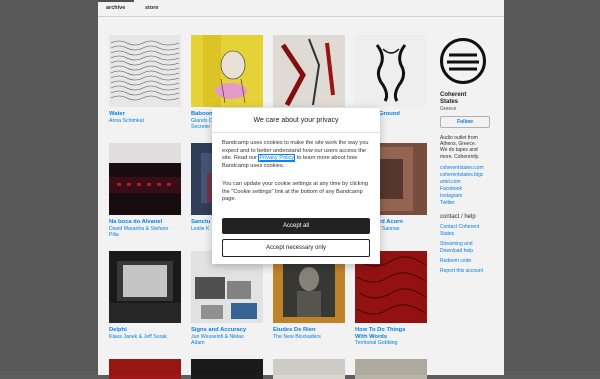 The height and width of the screenshot is (379, 600). I want to click on accept-all-button: Accept all, so click(296, 226).